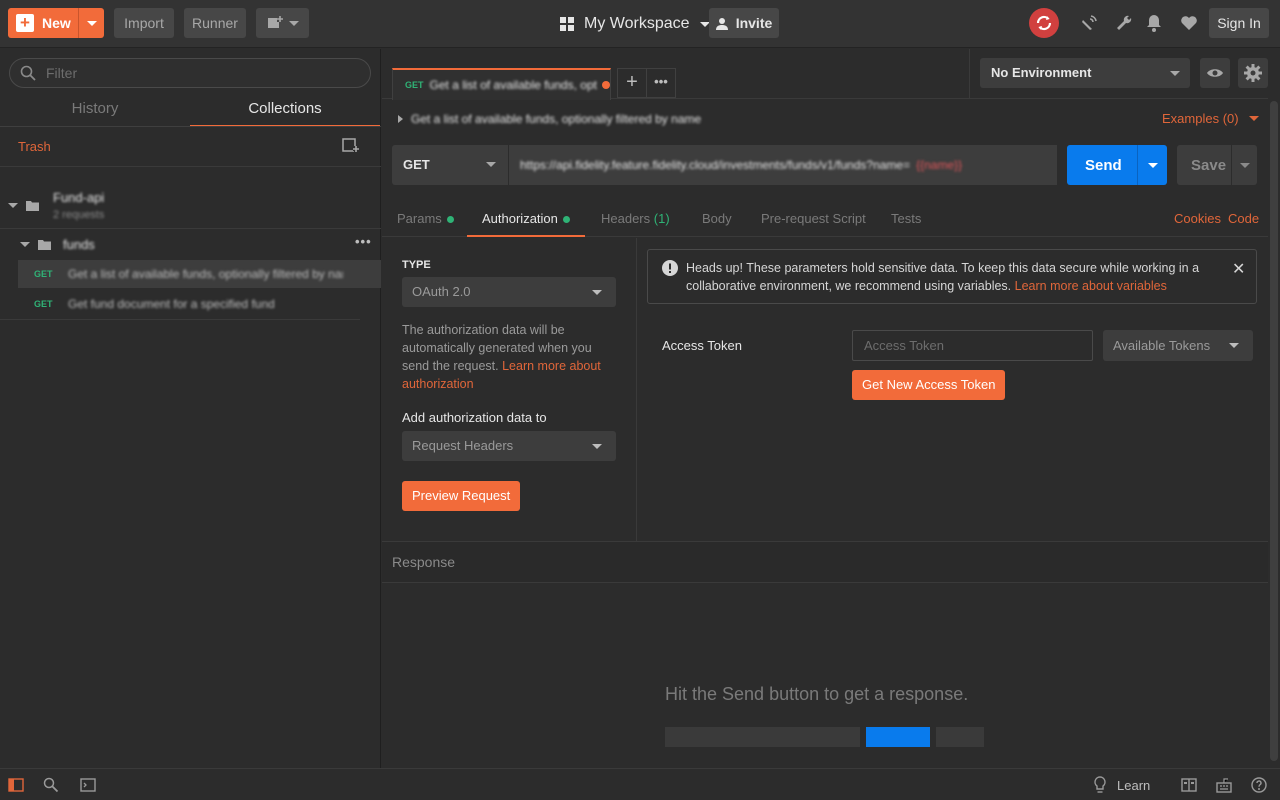  What do you see at coordinates (1215, 73) in the screenshot?
I see `environment-quick-look` at bounding box center [1215, 73].